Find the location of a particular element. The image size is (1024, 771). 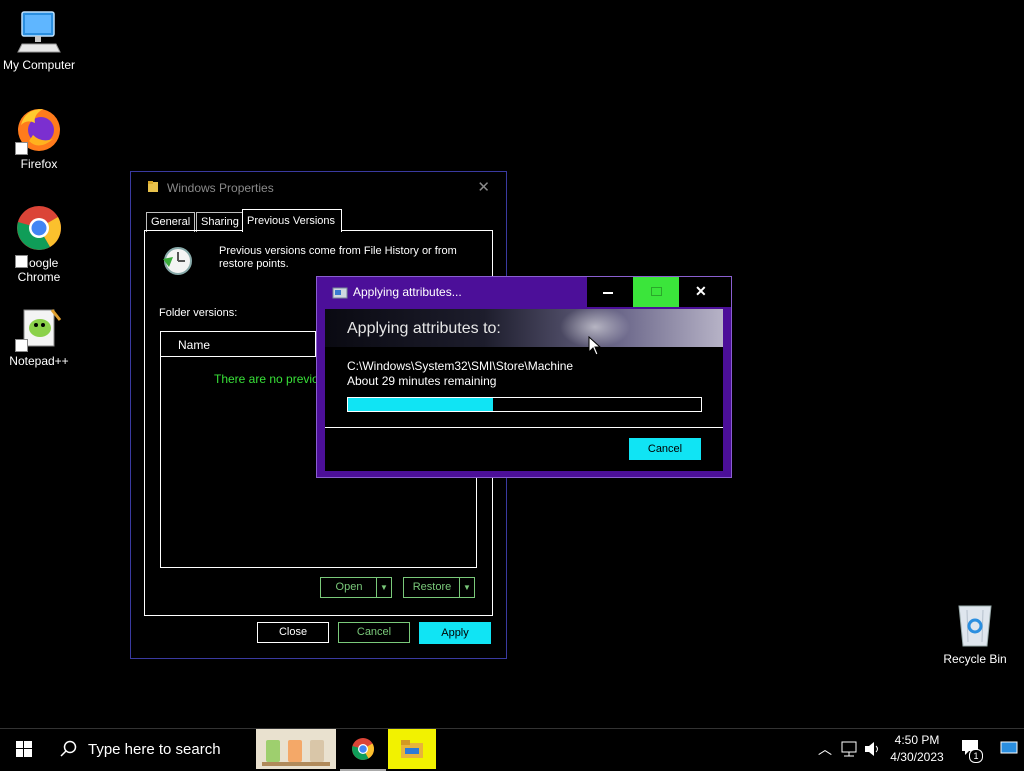

restore-clock-icon is located at coordinates (177, 261).